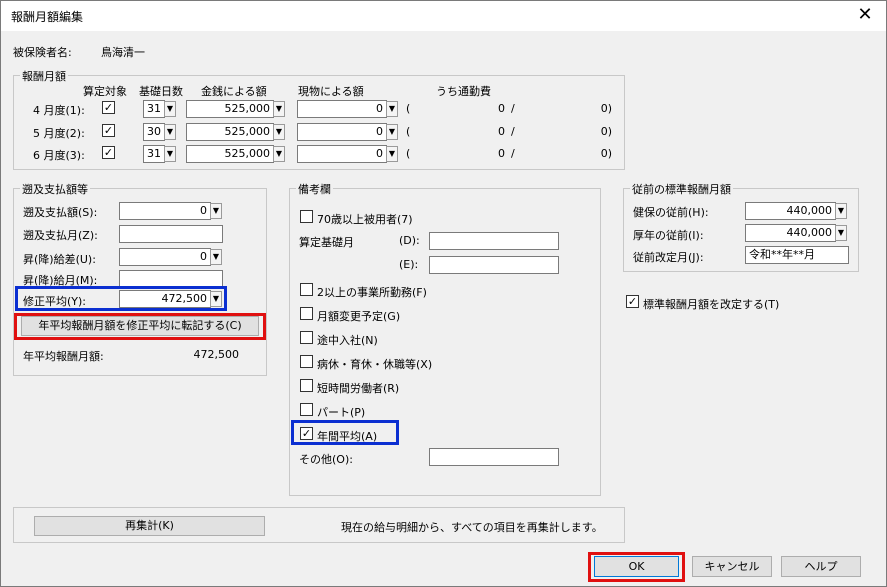 The image size is (887, 587). What do you see at coordinates (372, 292) in the screenshot?
I see `multi-office-label: 2以上の事業所勤務(F)` at bounding box center [372, 292].